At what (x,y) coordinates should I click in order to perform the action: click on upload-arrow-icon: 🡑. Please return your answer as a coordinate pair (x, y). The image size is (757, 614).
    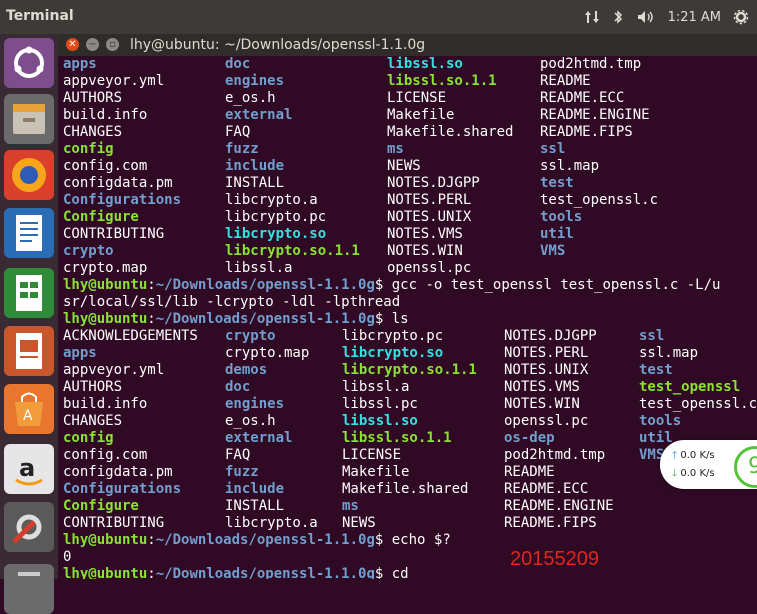
    Looking at the image, I should click on (675, 455).